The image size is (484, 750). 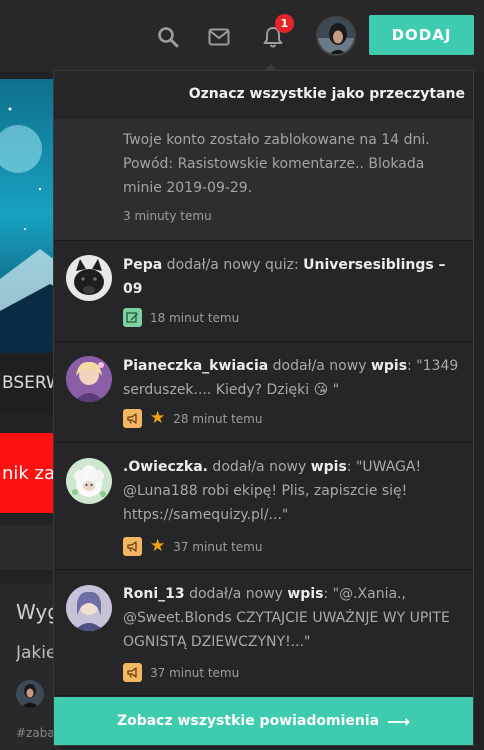 I want to click on notification-meta: ★ 28 minut temu, so click(x=192, y=418).